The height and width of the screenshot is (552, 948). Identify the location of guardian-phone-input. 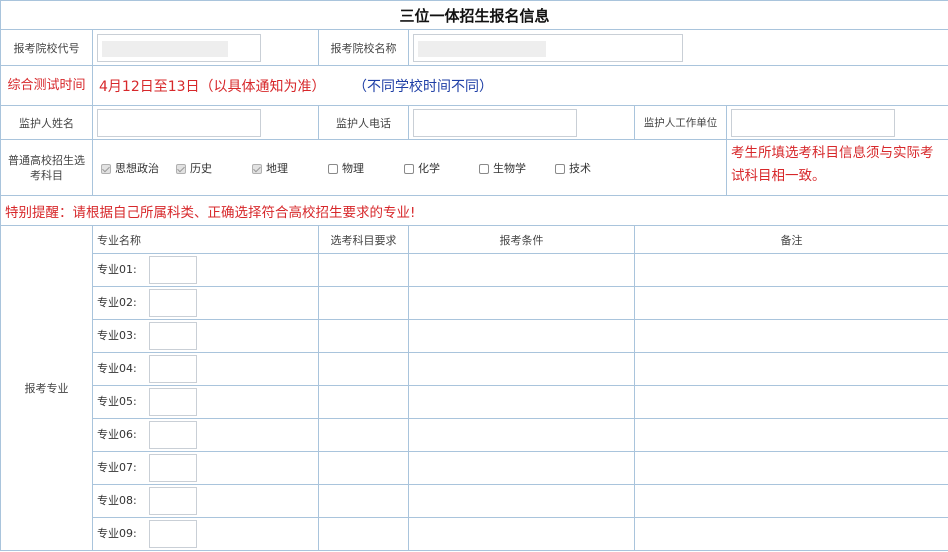
(495, 122).